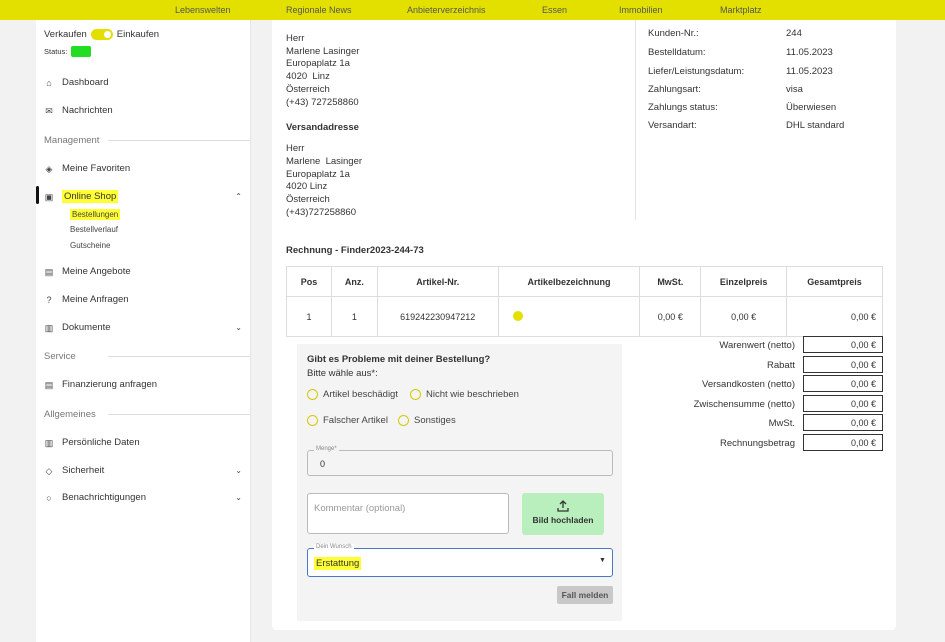  Describe the element at coordinates (460, 560) in the screenshot. I see `wish-select: Dein Wunsch Erstattung ▼` at that location.